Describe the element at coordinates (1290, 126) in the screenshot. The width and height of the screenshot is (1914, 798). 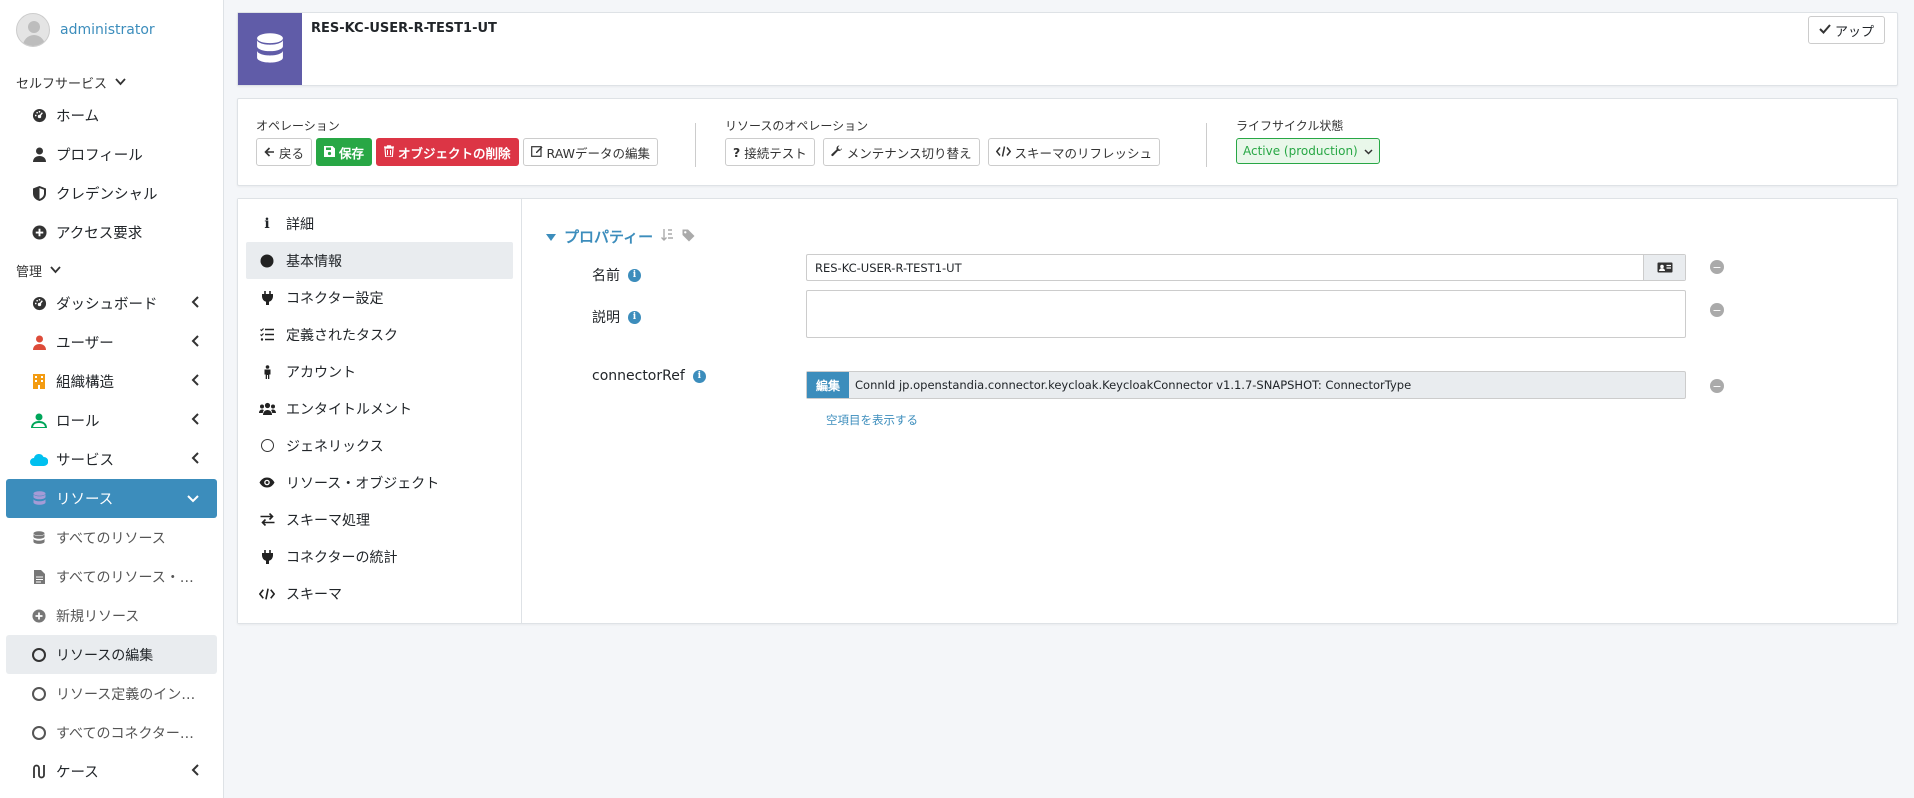
I see `lifecycle-label: ライフサイクル状態` at that location.